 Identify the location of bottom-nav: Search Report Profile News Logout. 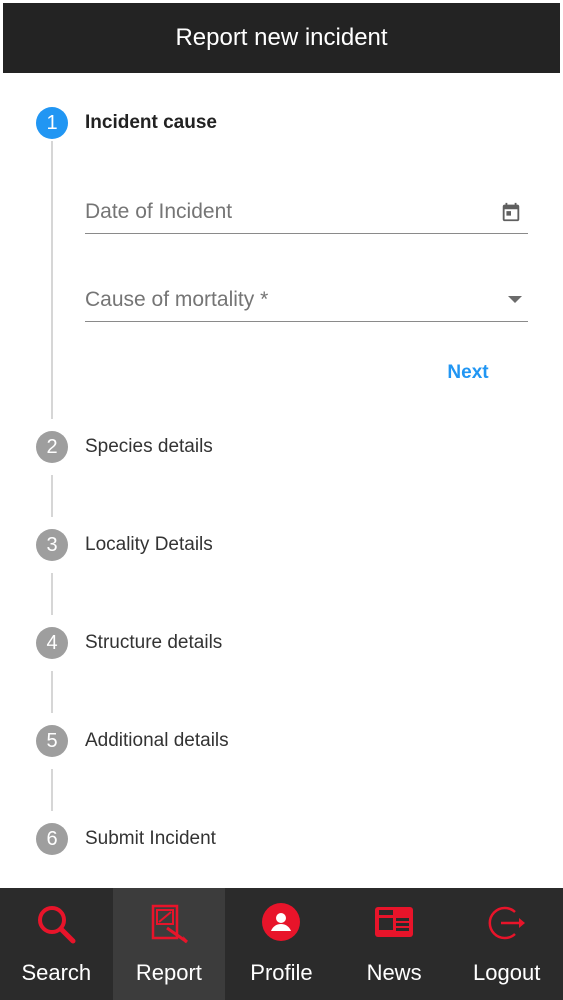
(281, 944).